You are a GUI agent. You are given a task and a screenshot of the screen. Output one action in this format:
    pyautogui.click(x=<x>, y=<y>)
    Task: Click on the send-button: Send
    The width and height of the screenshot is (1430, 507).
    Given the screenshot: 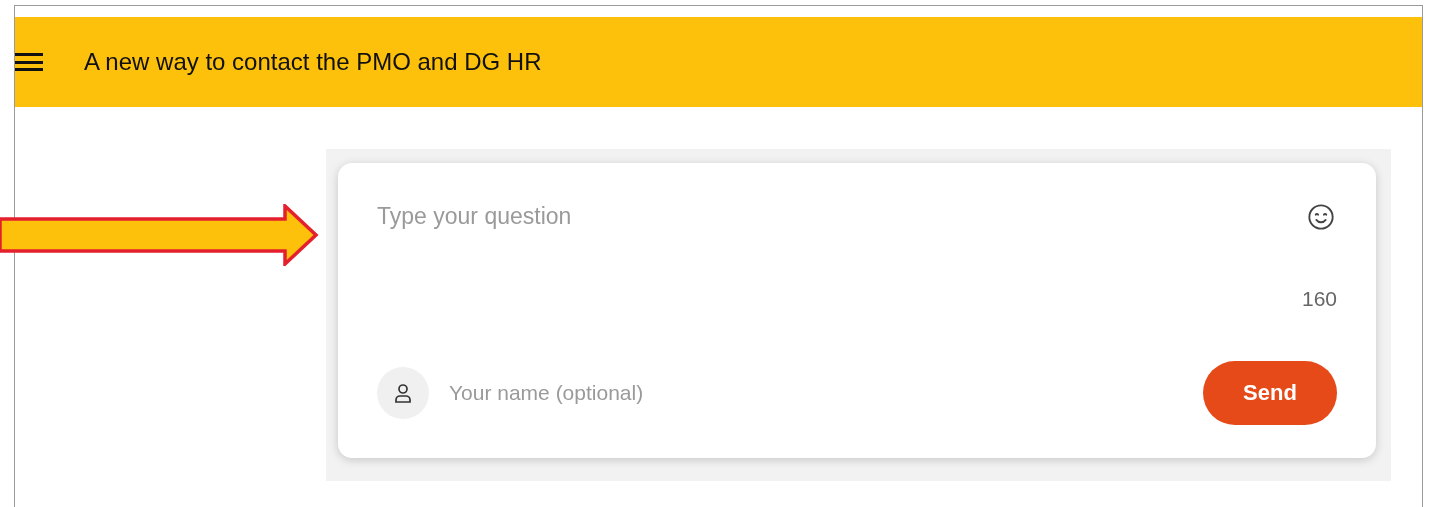 What is the action you would take?
    pyautogui.click(x=1270, y=392)
    